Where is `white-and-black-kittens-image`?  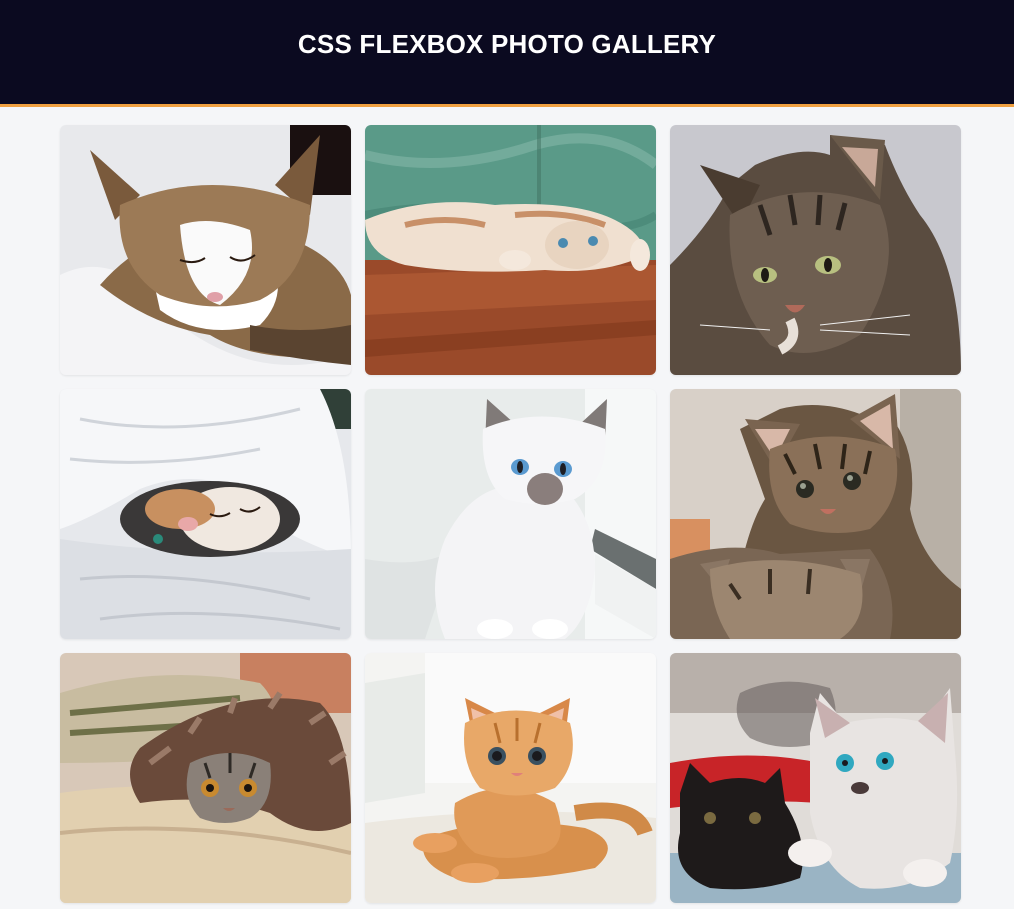
white-and-black-kittens-image is located at coordinates (815, 778).